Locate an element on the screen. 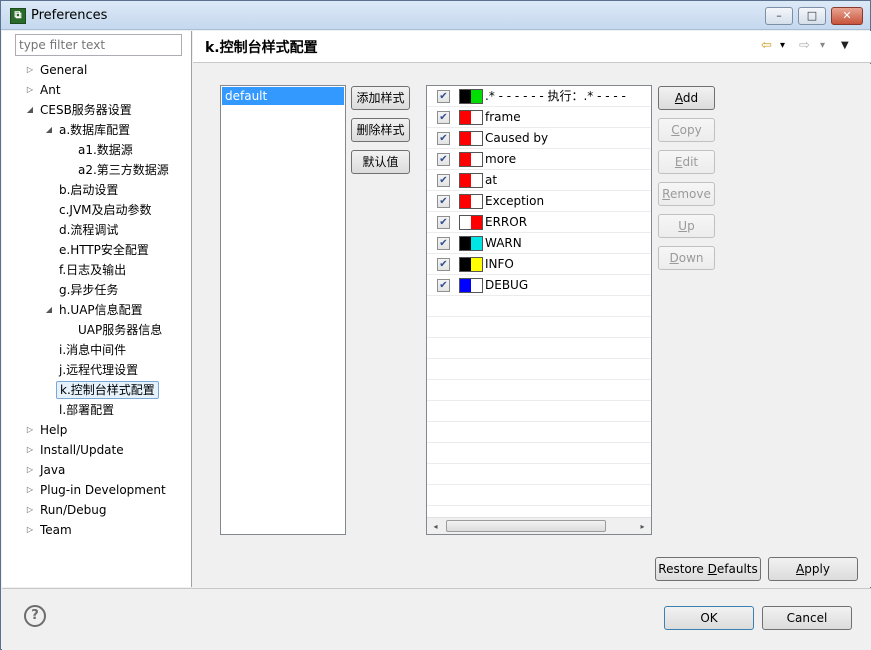 Image resolution: width=871 pixels, height=650 pixels. scroll-right-icon: ▸ is located at coordinates (642, 526).